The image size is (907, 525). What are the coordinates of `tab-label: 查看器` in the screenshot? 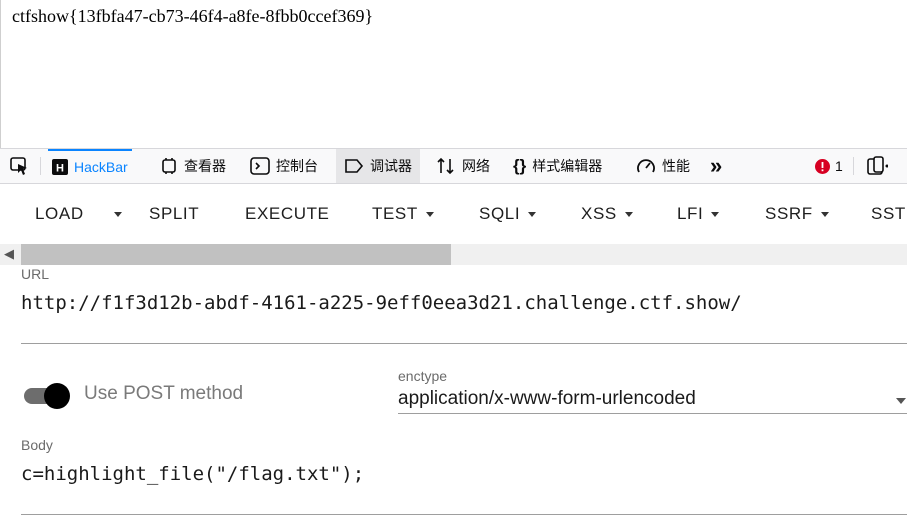 It's located at (205, 166).